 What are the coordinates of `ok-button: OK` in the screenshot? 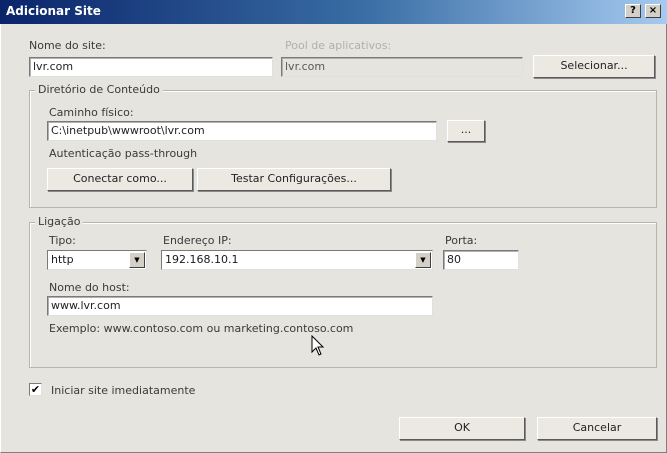 It's located at (462, 428).